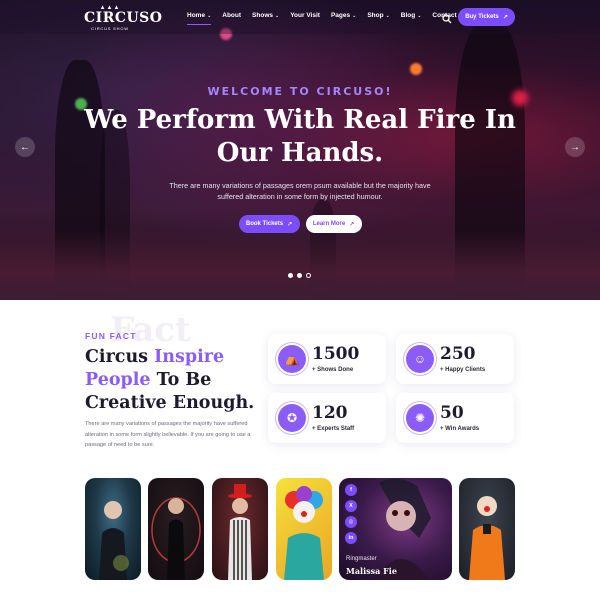  I want to click on nav-item-shows: Shows ⌄, so click(265, 15).